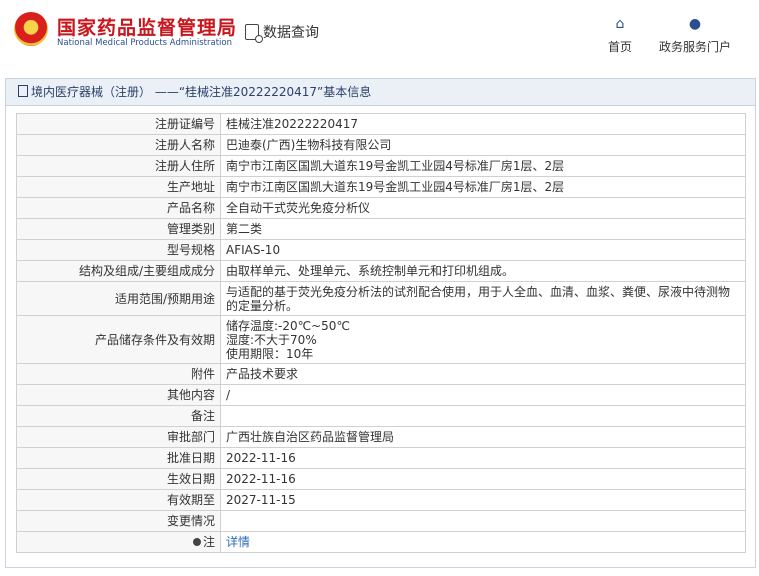  I want to click on field-label: 审批部门, so click(118, 437).